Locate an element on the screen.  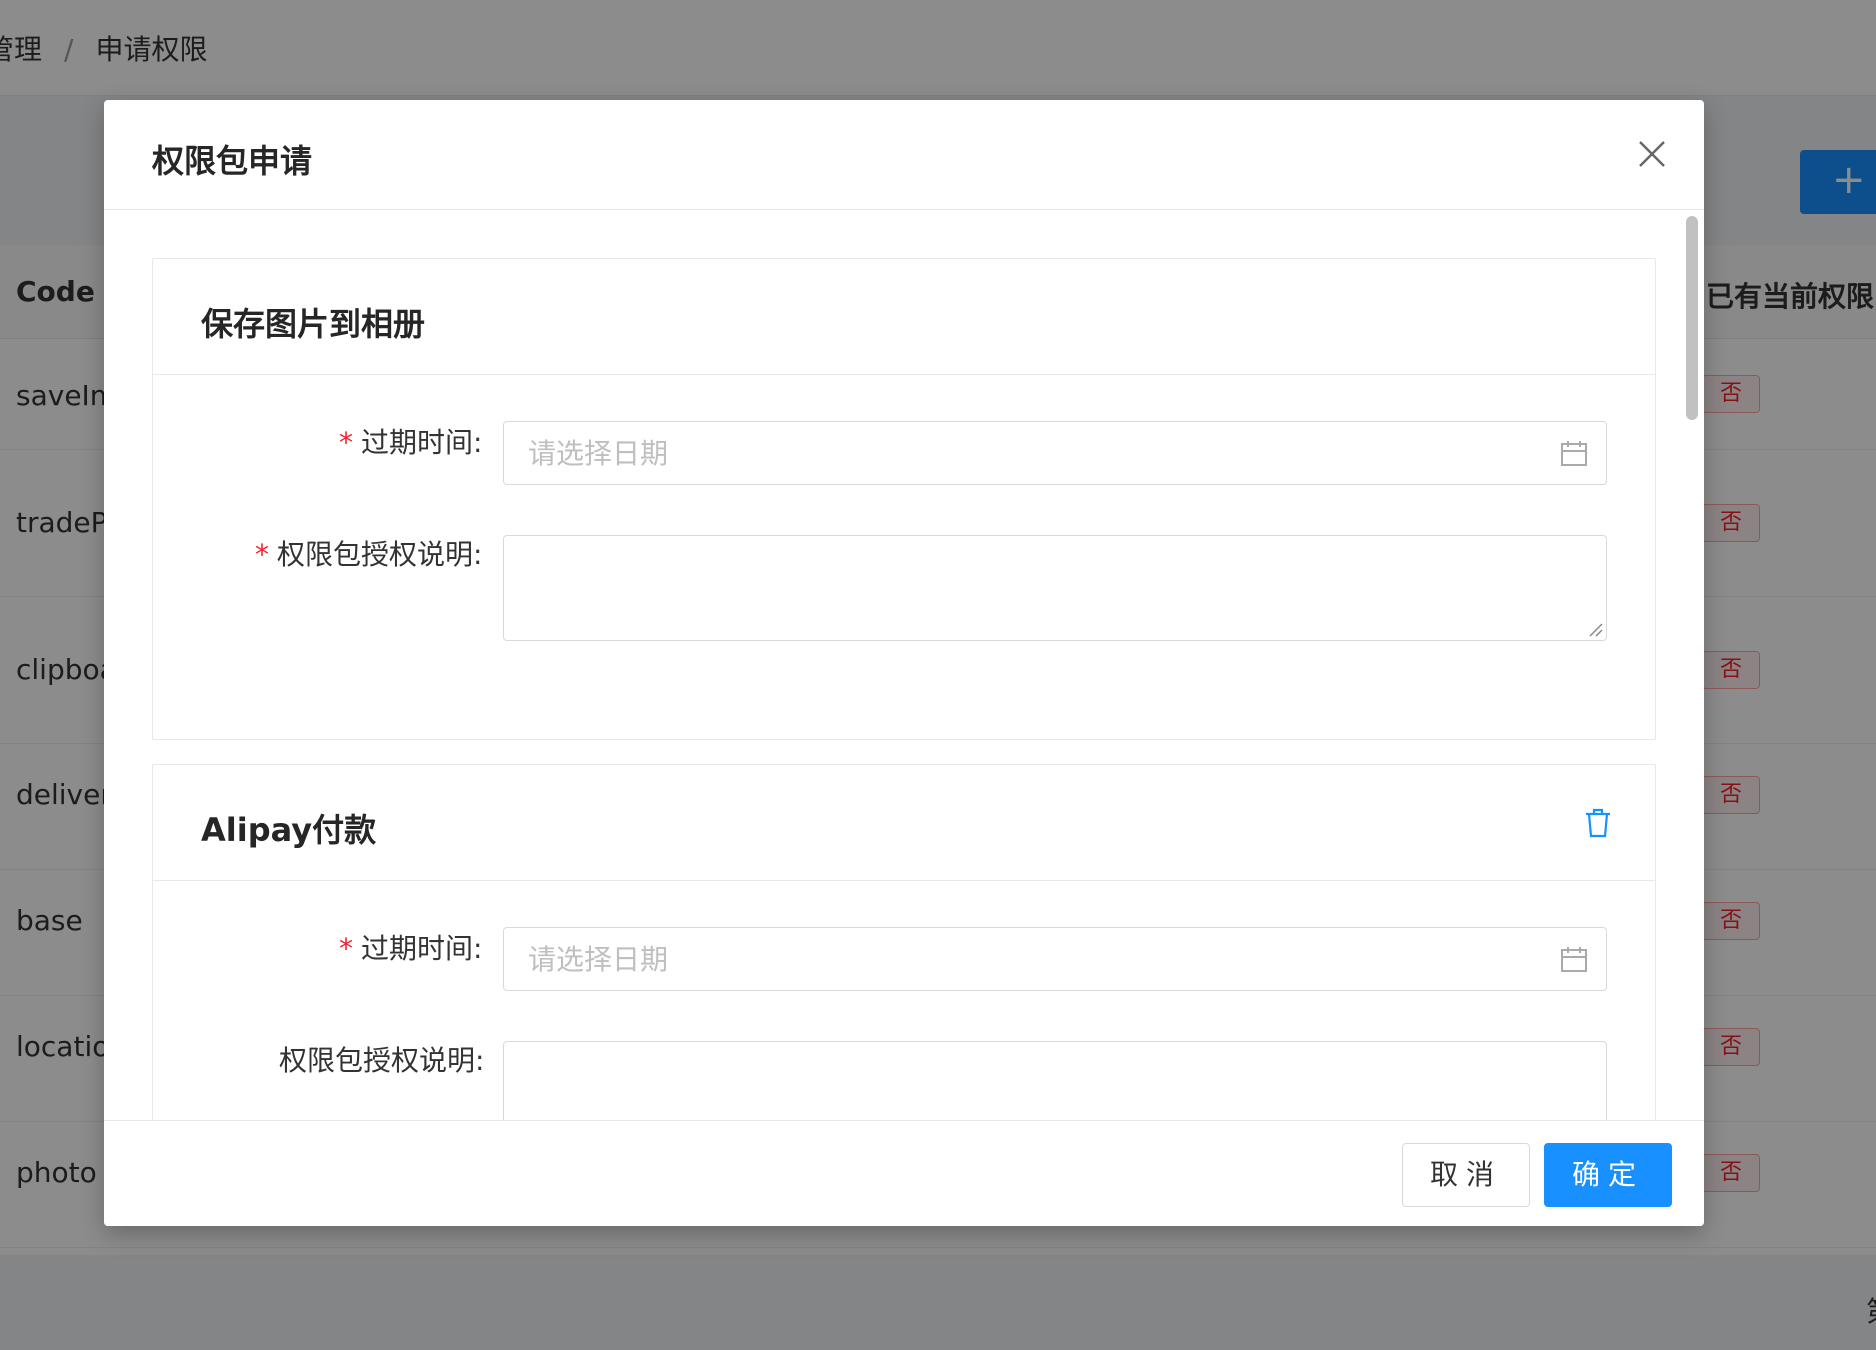
close-icon is located at coordinates (1652, 154).